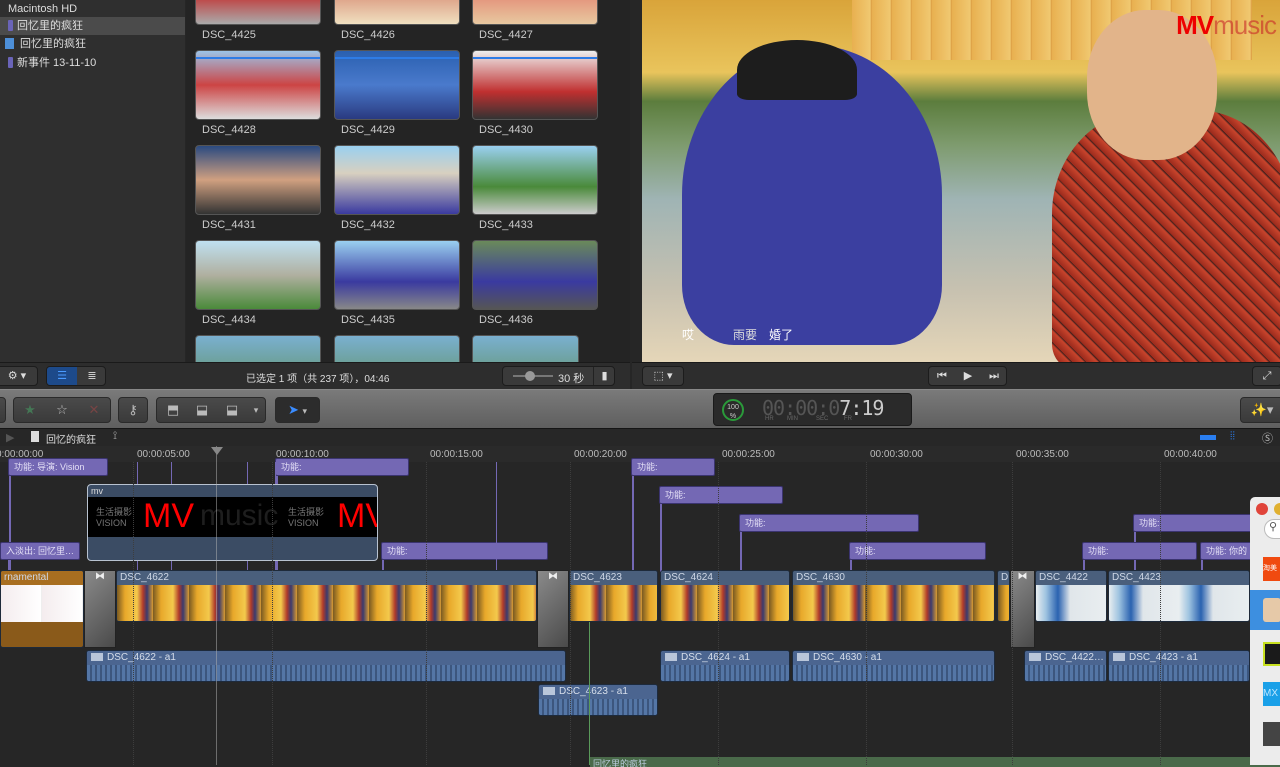 The width and height of the screenshot is (1280, 767). Describe the element at coordinates (216, 605) in the screenshot. I see `playhead` at that location.